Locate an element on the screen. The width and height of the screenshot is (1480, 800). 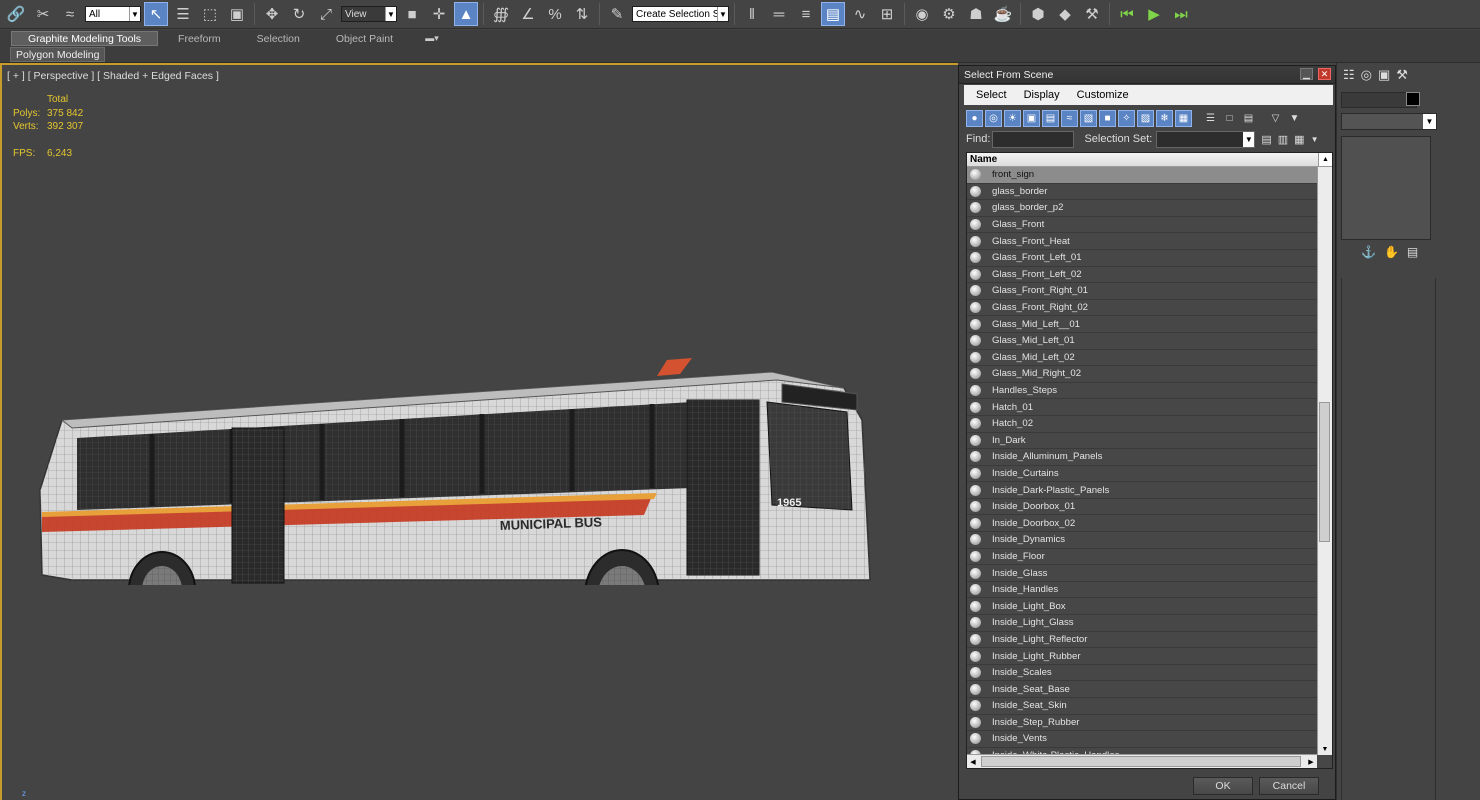
select-by-name-icon: ☰ is located at coordinates (183, 14).